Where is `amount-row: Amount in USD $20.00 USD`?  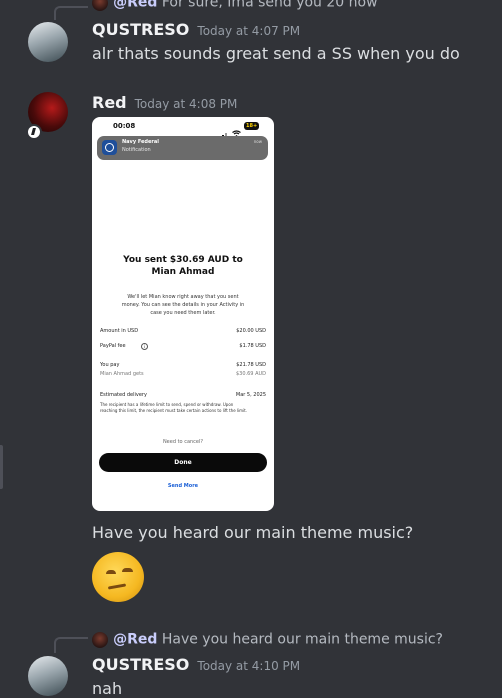 amount-row: Amount in USD $20.00 USD is located at coordinates (183, 331).